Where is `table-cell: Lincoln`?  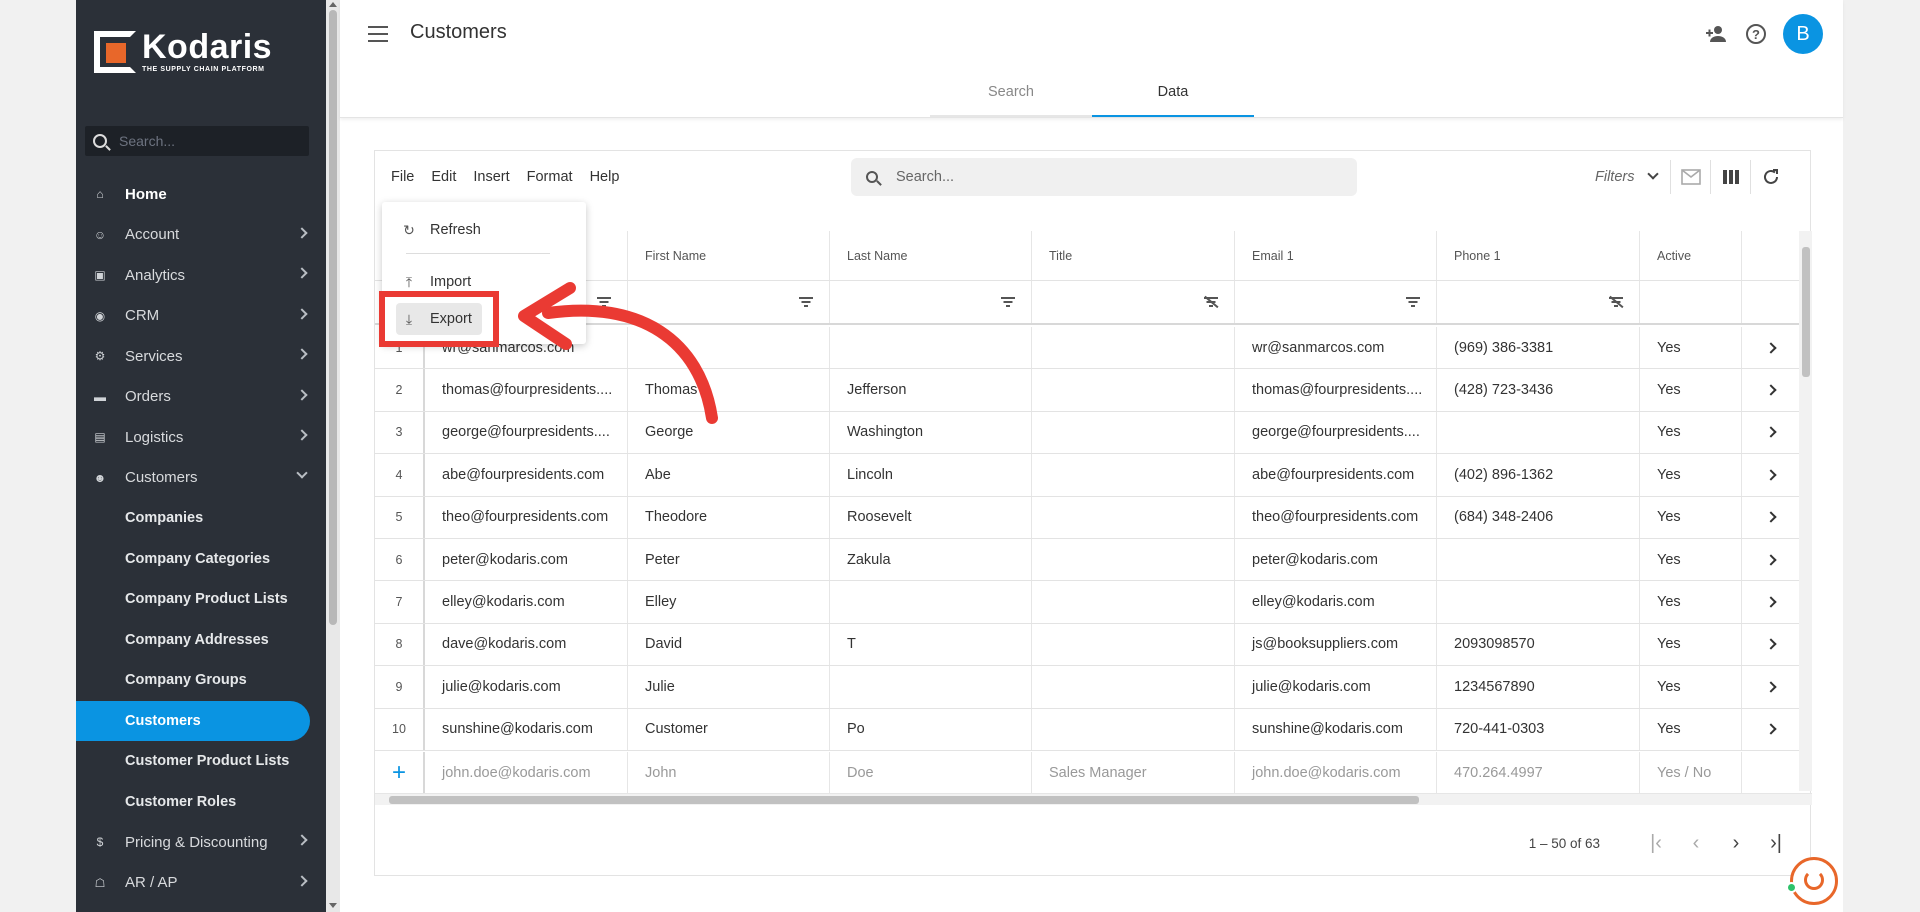 table-cell: Lincoln is located at coordinates (931, 475).